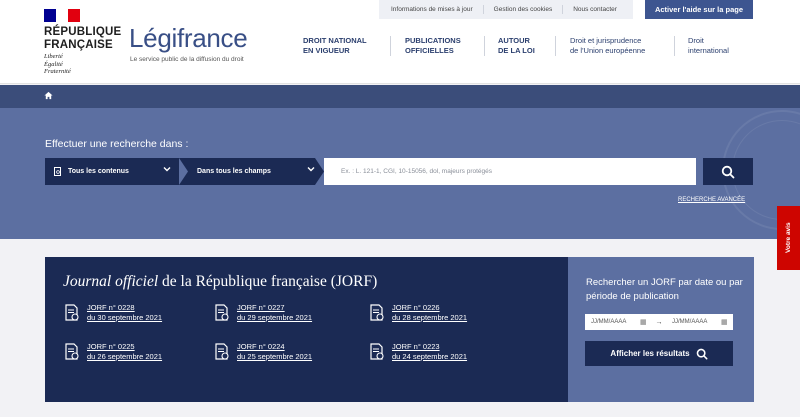 This screenshot has height=417, width=800. I want to click on jorf-number: JORF n° 0226, so click(416, 307).